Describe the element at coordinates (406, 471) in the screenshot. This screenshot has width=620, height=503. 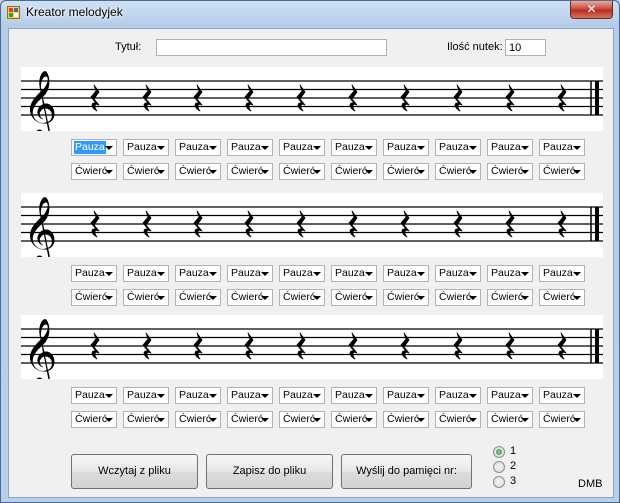
I see `send-to-memory-button: Wyślij do pamięci nr:` at that location.